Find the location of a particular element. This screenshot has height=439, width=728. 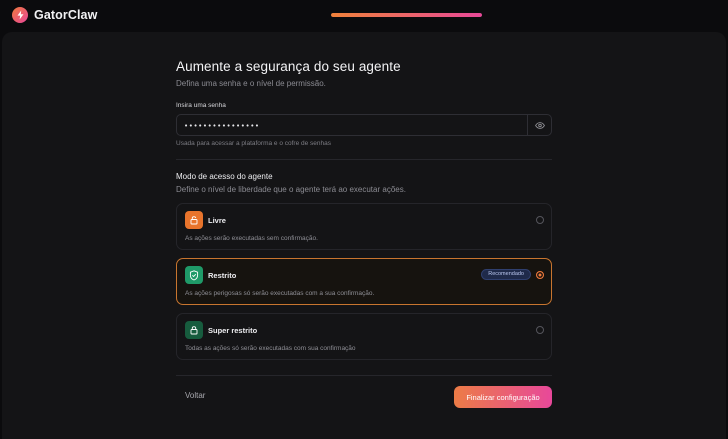

brand: GatorClaw is located at coordinates (54, 15).